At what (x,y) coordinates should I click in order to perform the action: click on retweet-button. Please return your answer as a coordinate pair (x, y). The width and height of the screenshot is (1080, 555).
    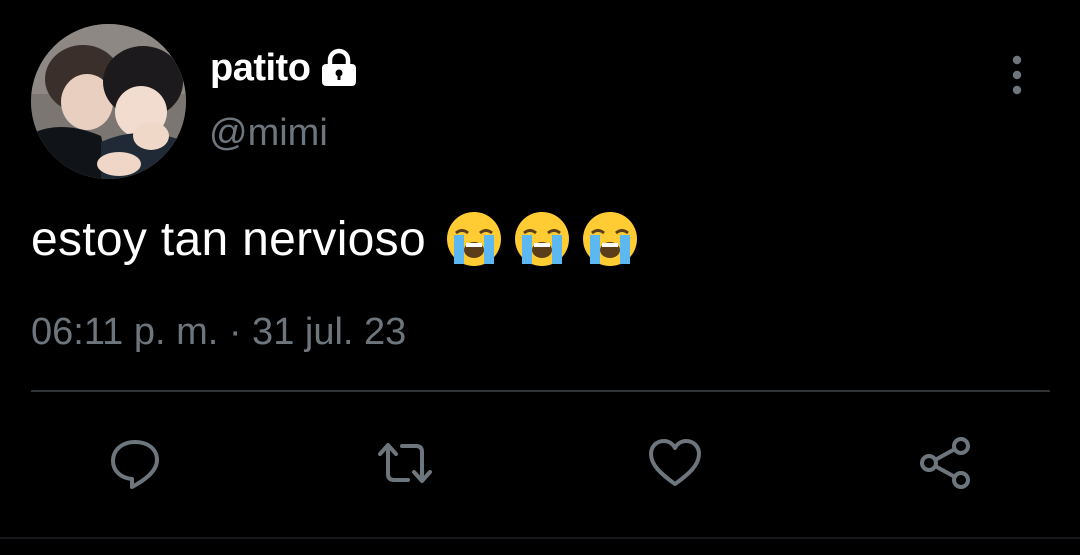
    Looking at the image, I should click on (405, 463).